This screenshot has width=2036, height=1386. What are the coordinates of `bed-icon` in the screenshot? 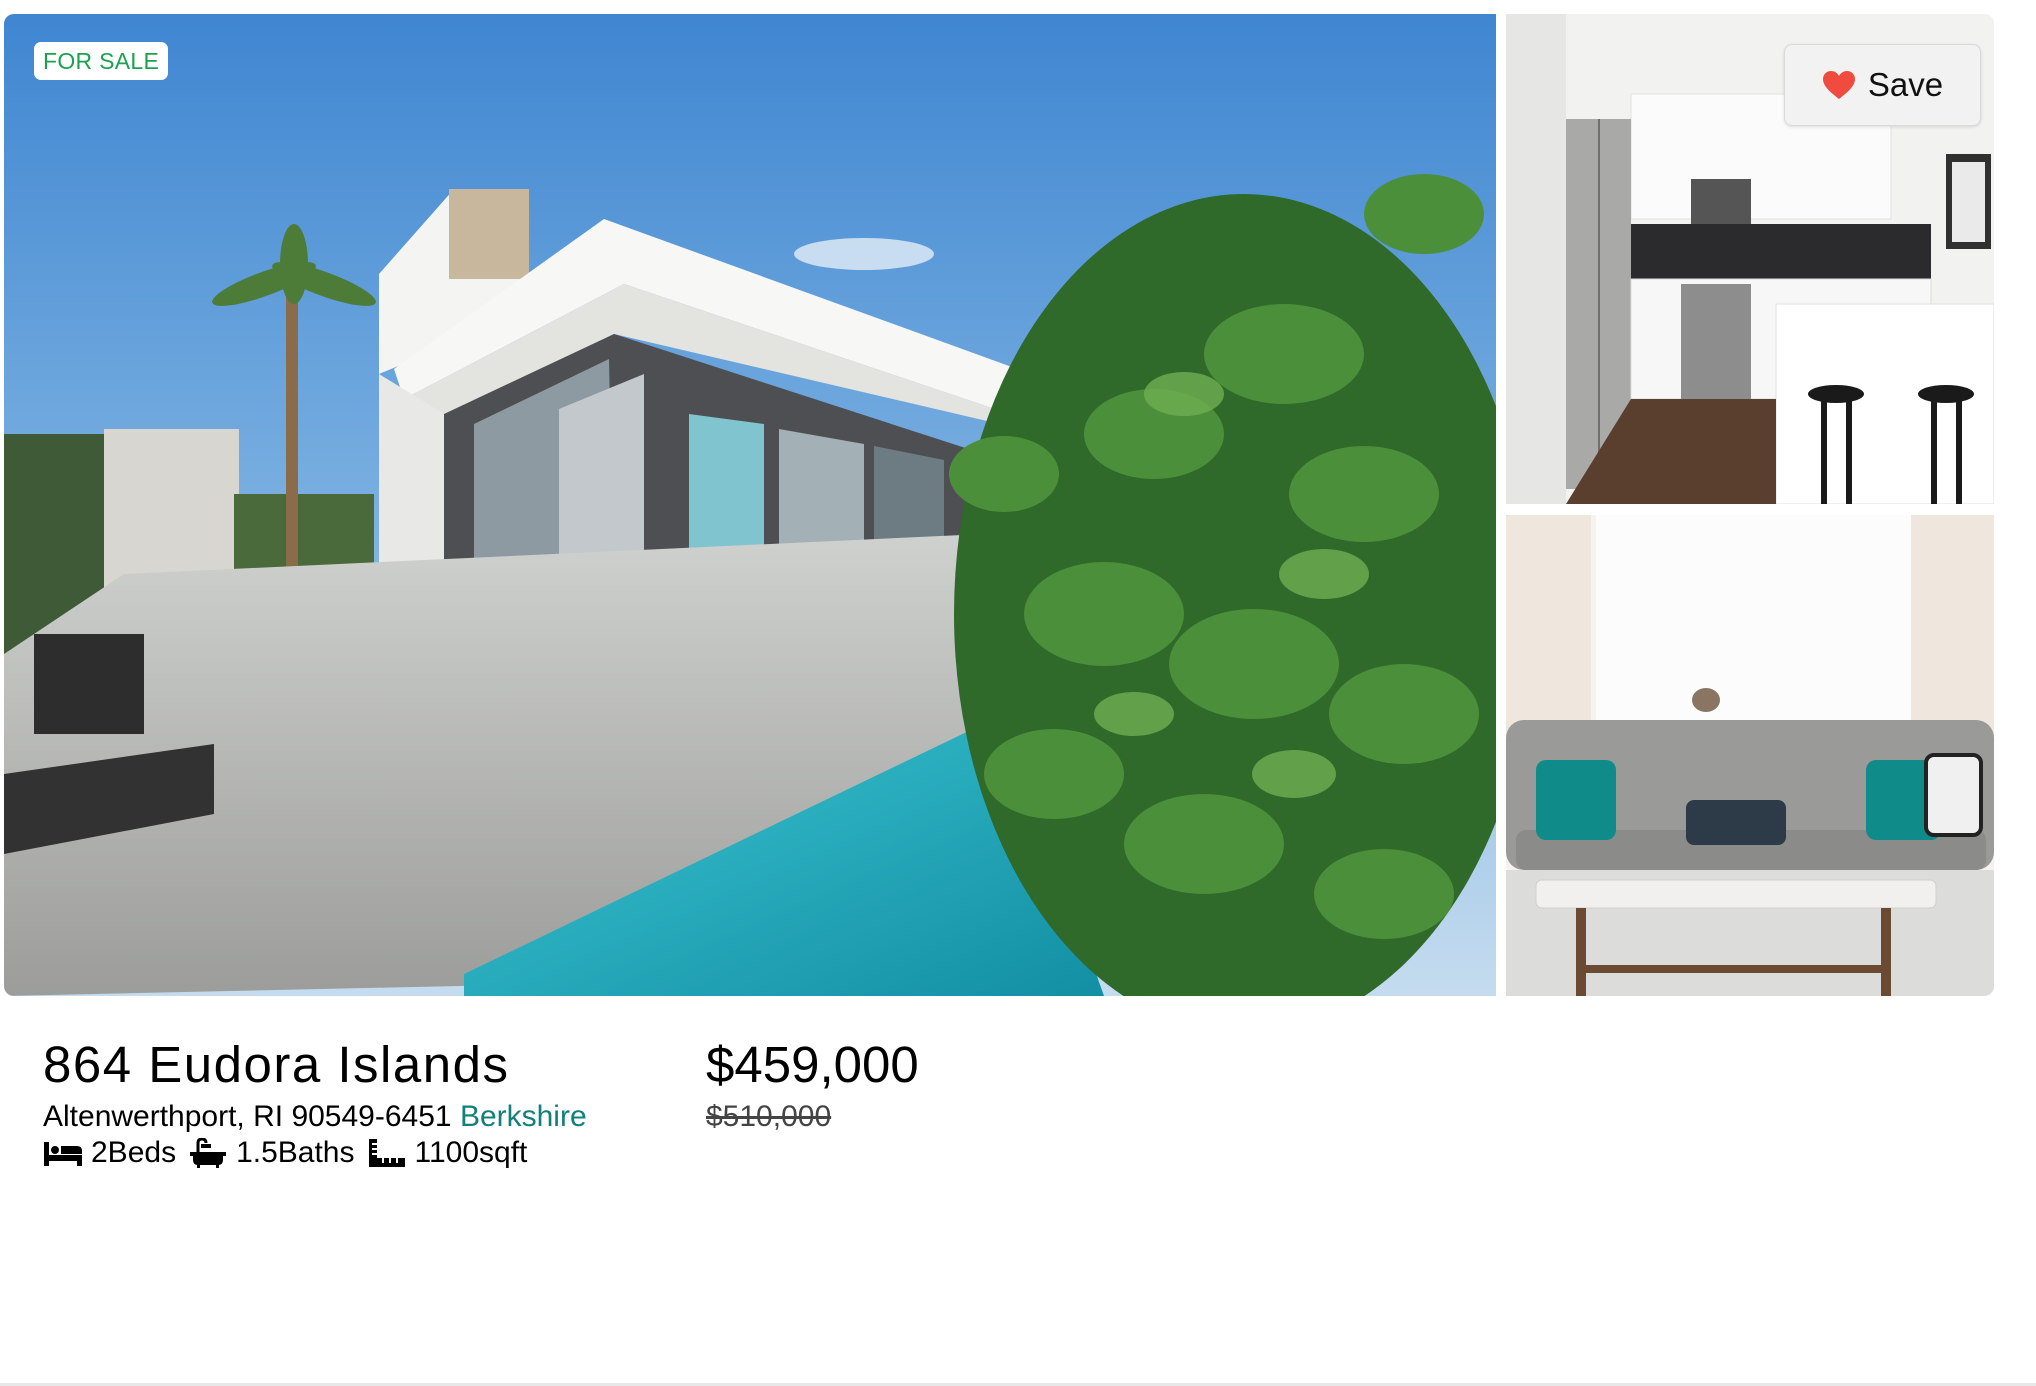 It's located at (63, 1154).